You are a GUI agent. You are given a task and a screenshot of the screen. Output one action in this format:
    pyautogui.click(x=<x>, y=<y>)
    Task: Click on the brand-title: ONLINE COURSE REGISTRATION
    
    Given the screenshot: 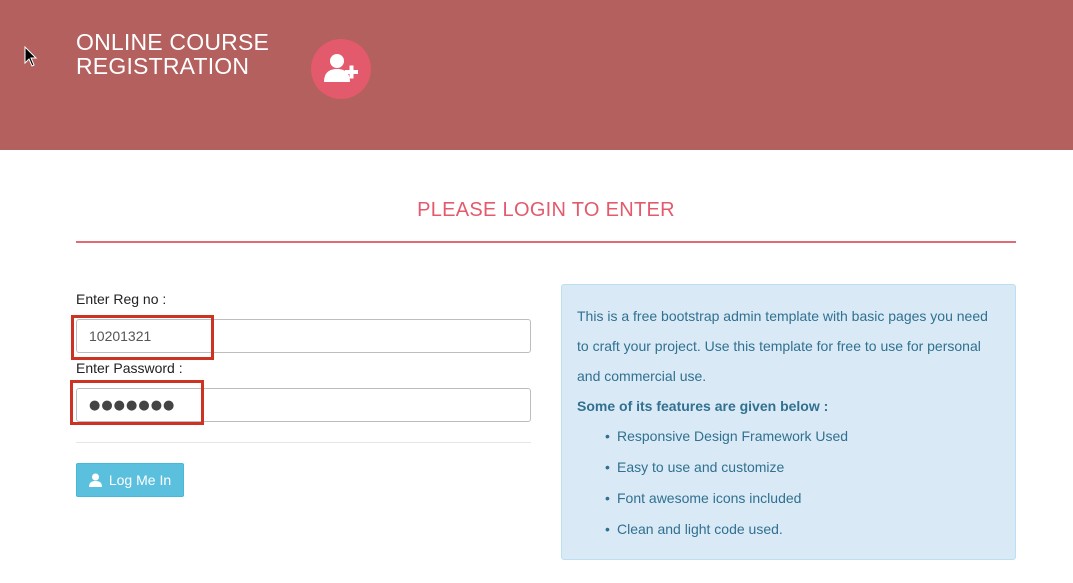 What is the action you would take?
    pyautogui.click(x=186, y=54)
    